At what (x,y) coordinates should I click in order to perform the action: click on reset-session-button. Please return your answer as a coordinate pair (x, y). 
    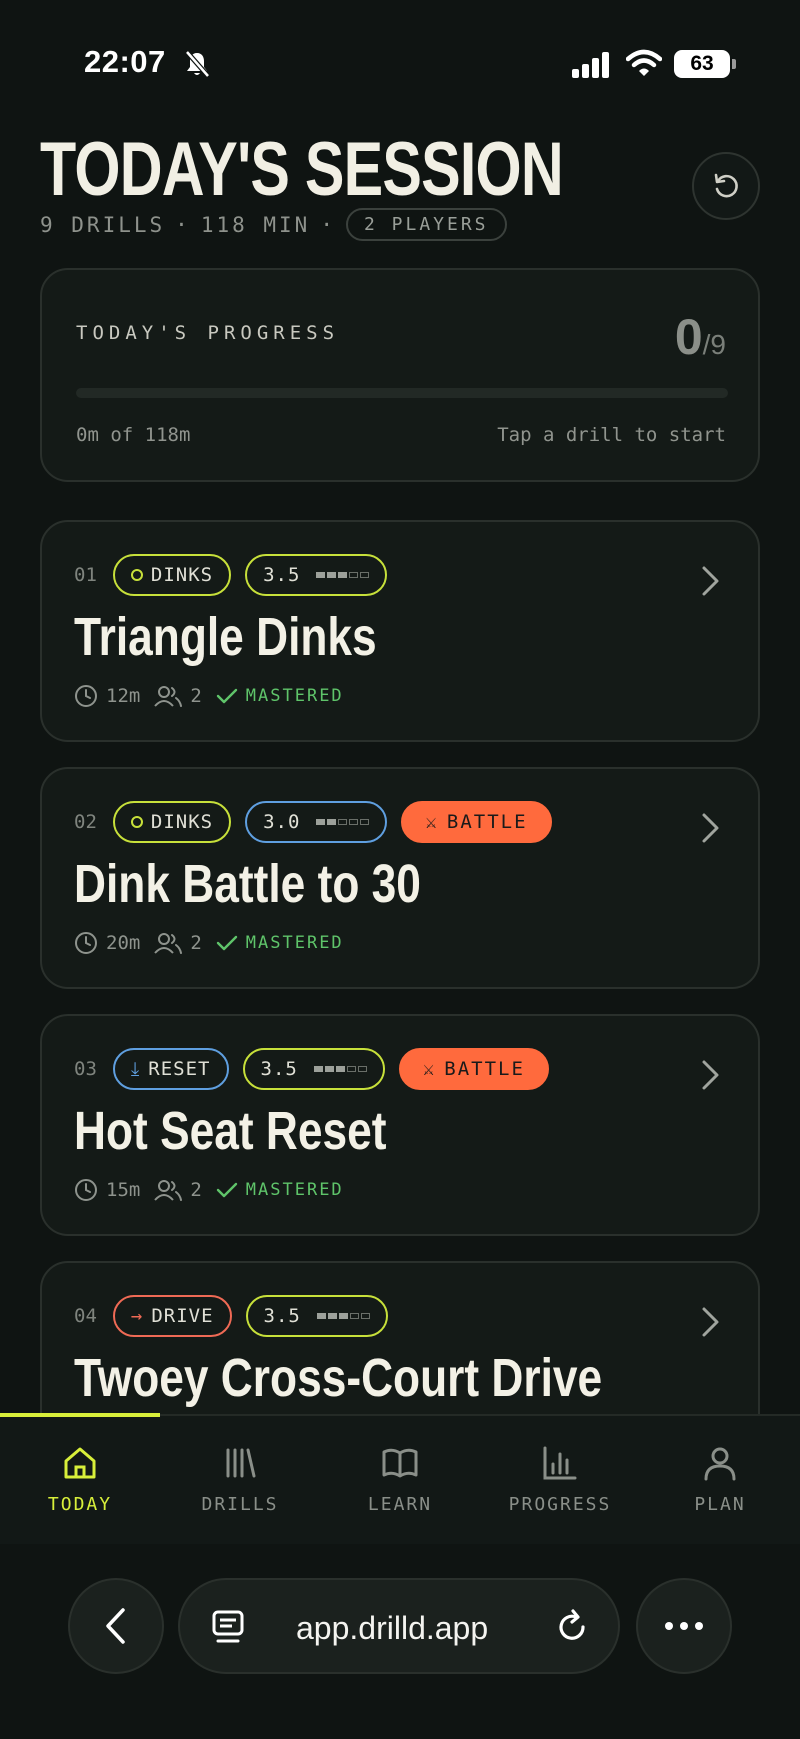
    Looking at the image, I should click on (726, 186).